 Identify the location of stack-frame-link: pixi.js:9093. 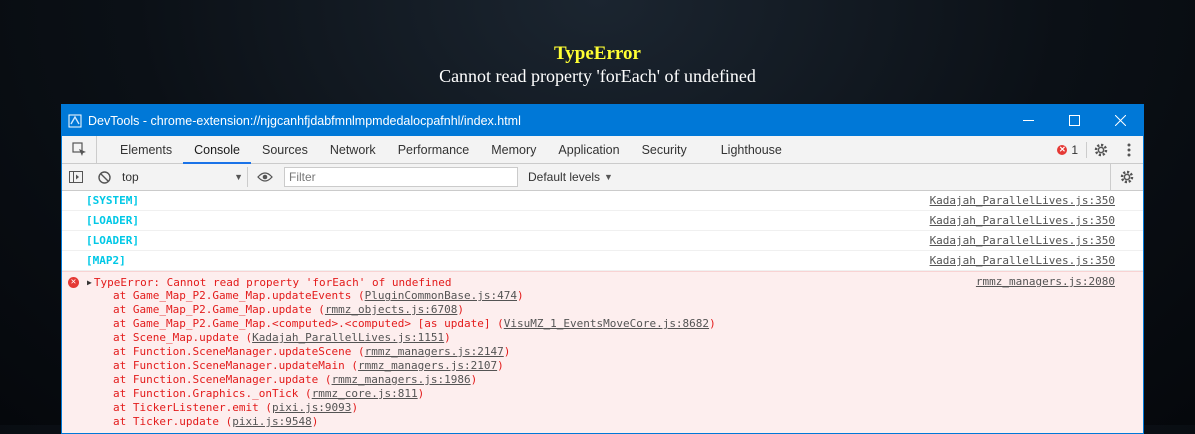
(311, 407).